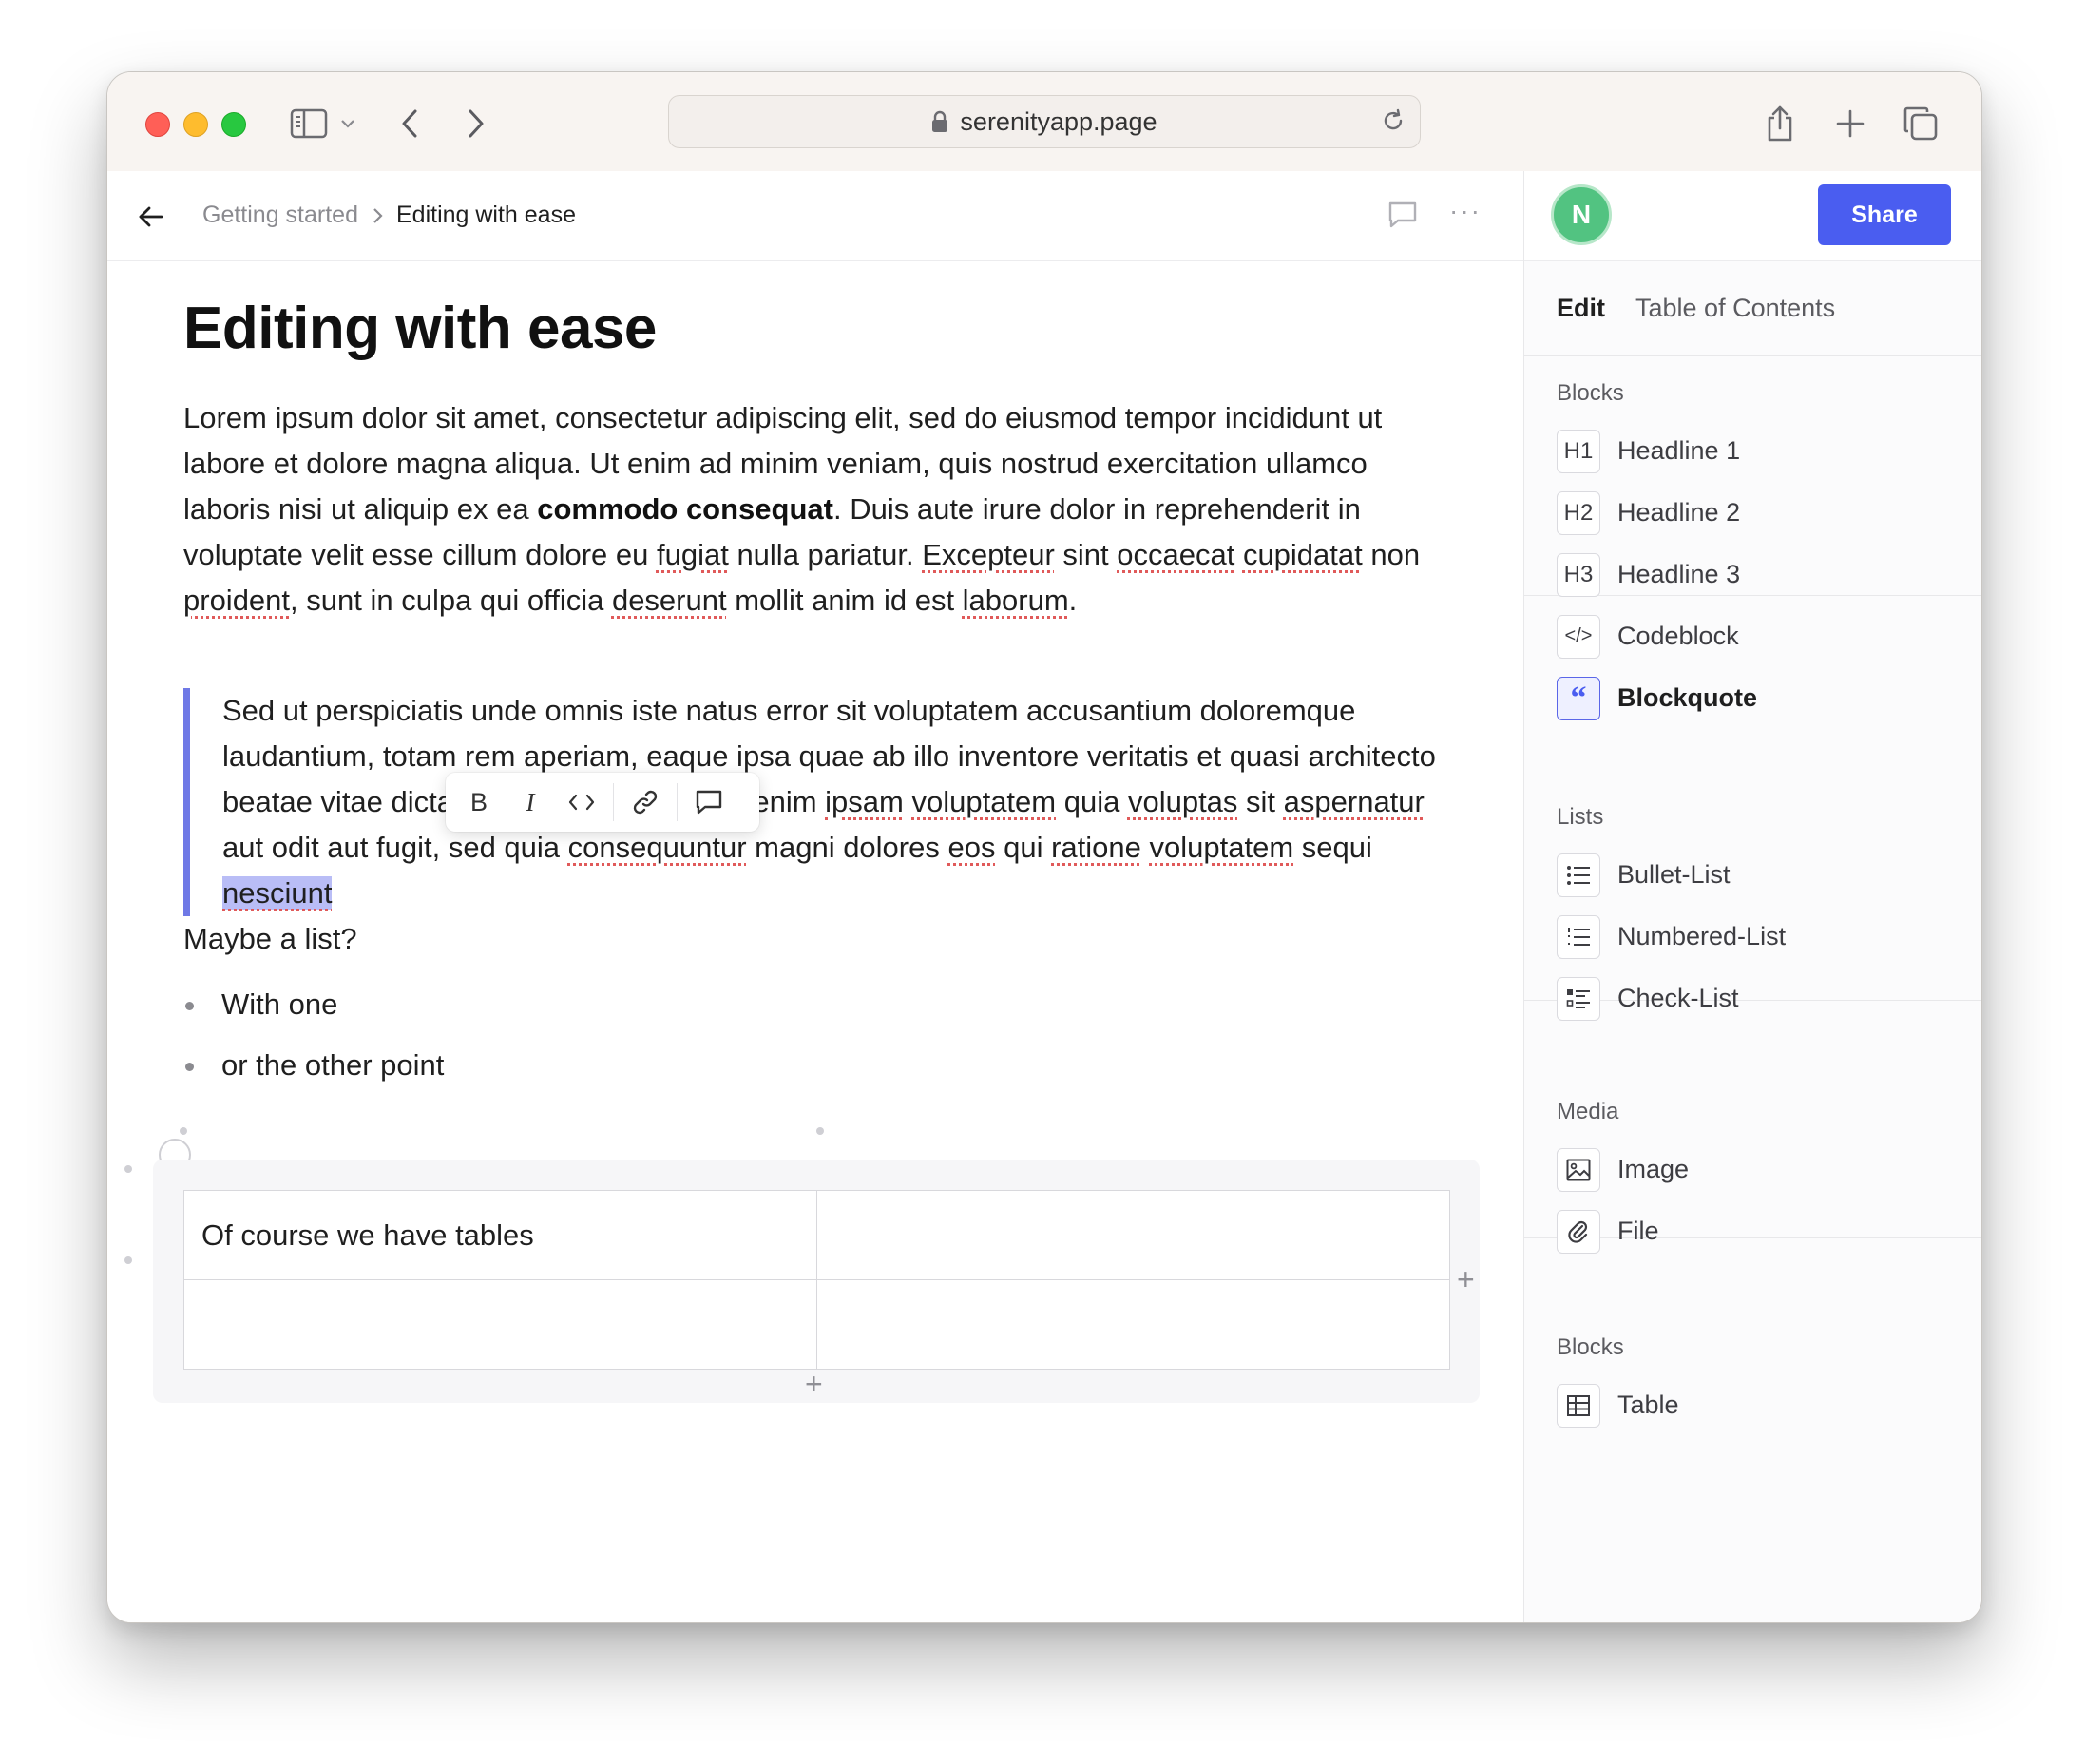 The height and width of the screenshot is (1764, 2085). I want to click on formatting-toolbar: B I, so click(603, 802).